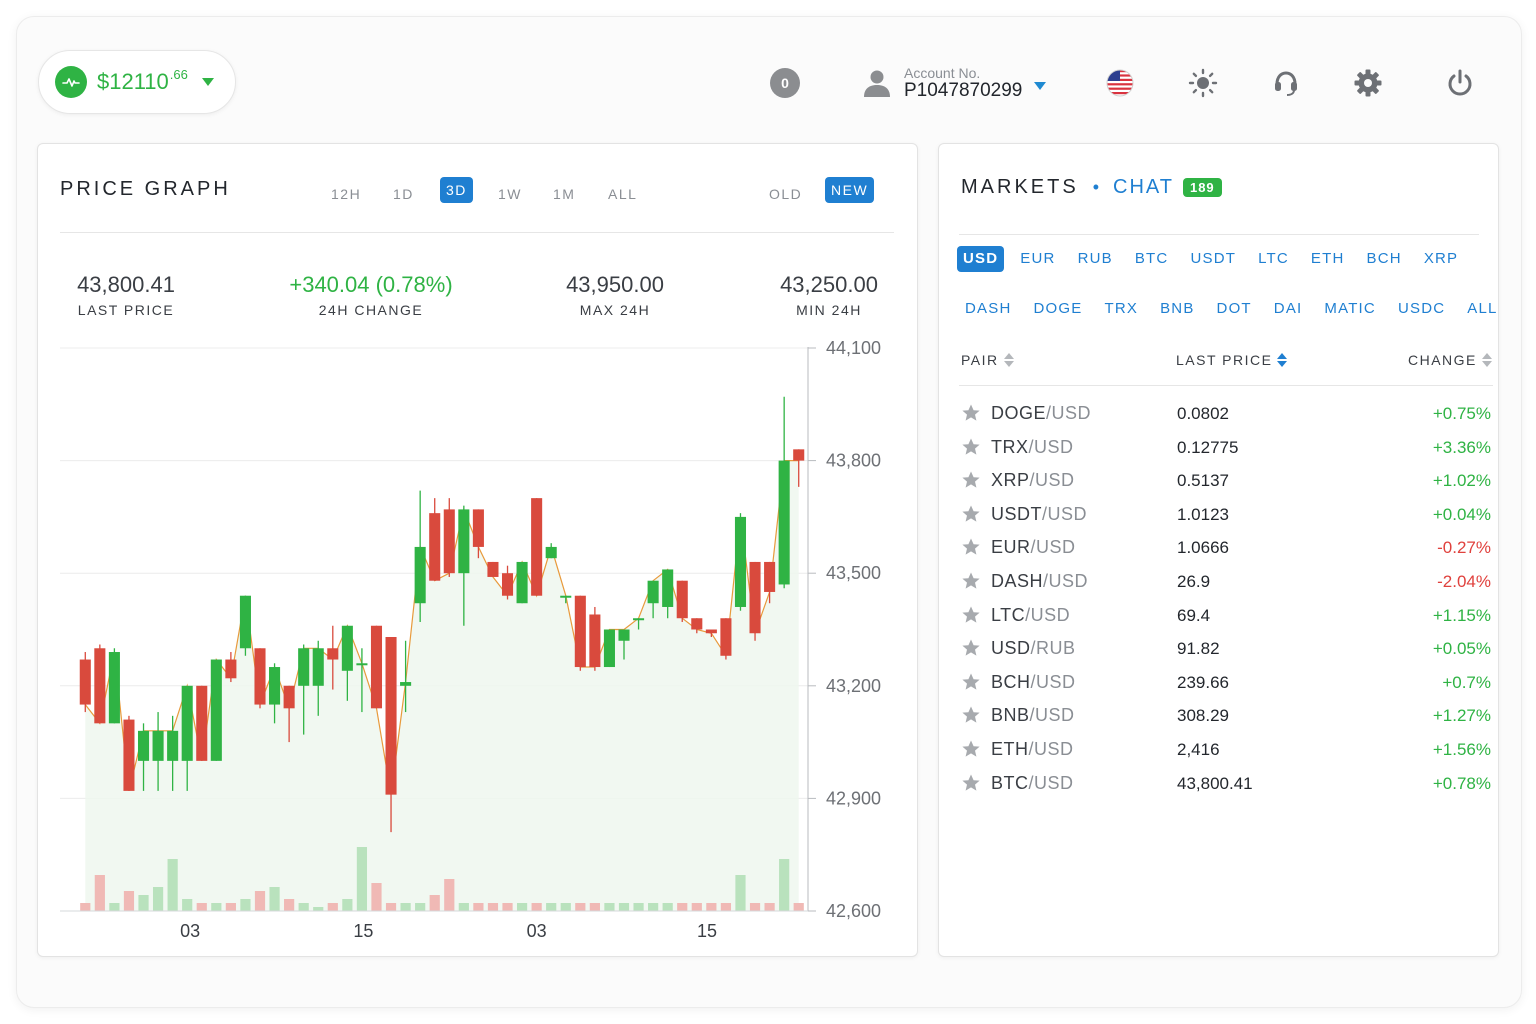 The width and height of the screenshot is (1536, 1024). Describe the element at coordinates (1368, 83) in the screenshot. I see `gear-icon` at that location.